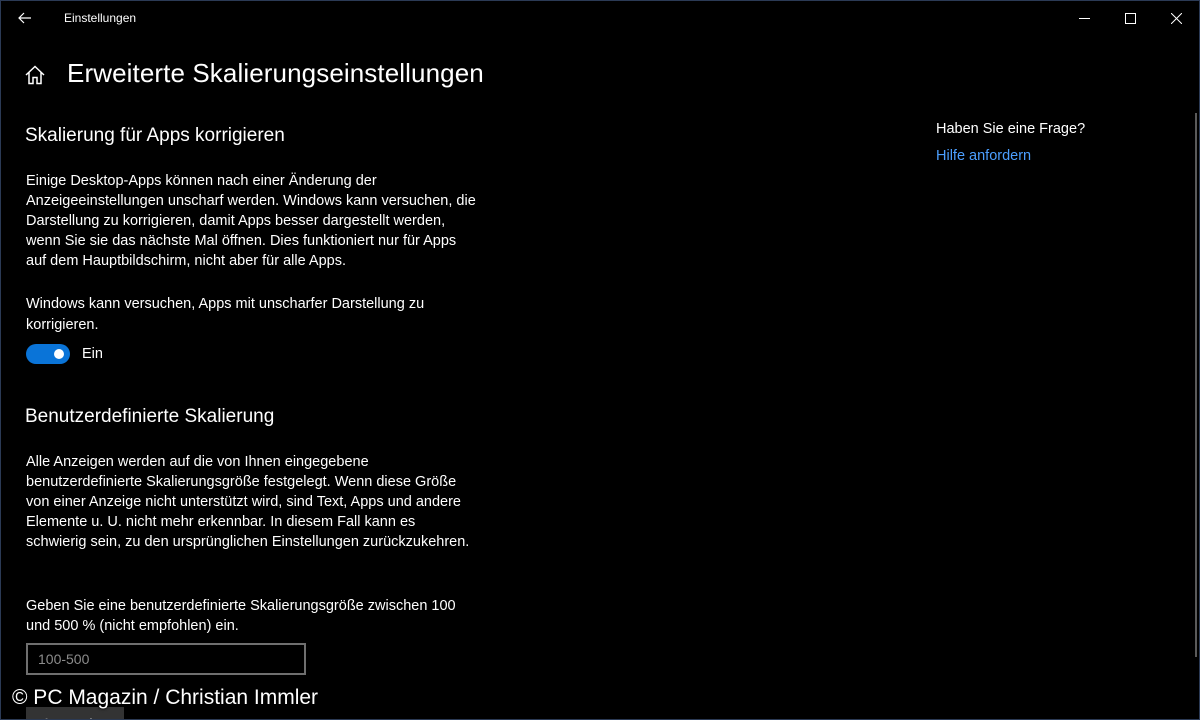  What do you see at coordinates (983, 156) in the screenshot?
I see `help-link: Hilfe anfordern` at bounding box center [983, 156].